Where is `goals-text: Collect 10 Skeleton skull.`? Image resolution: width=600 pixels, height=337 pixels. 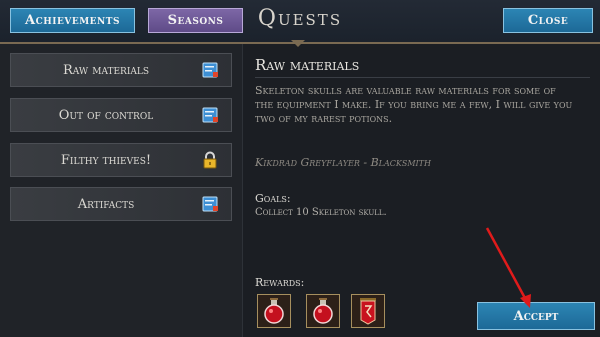
goals-text: Collect 10 Skeleton skull. is located at coordinates (321, 212).